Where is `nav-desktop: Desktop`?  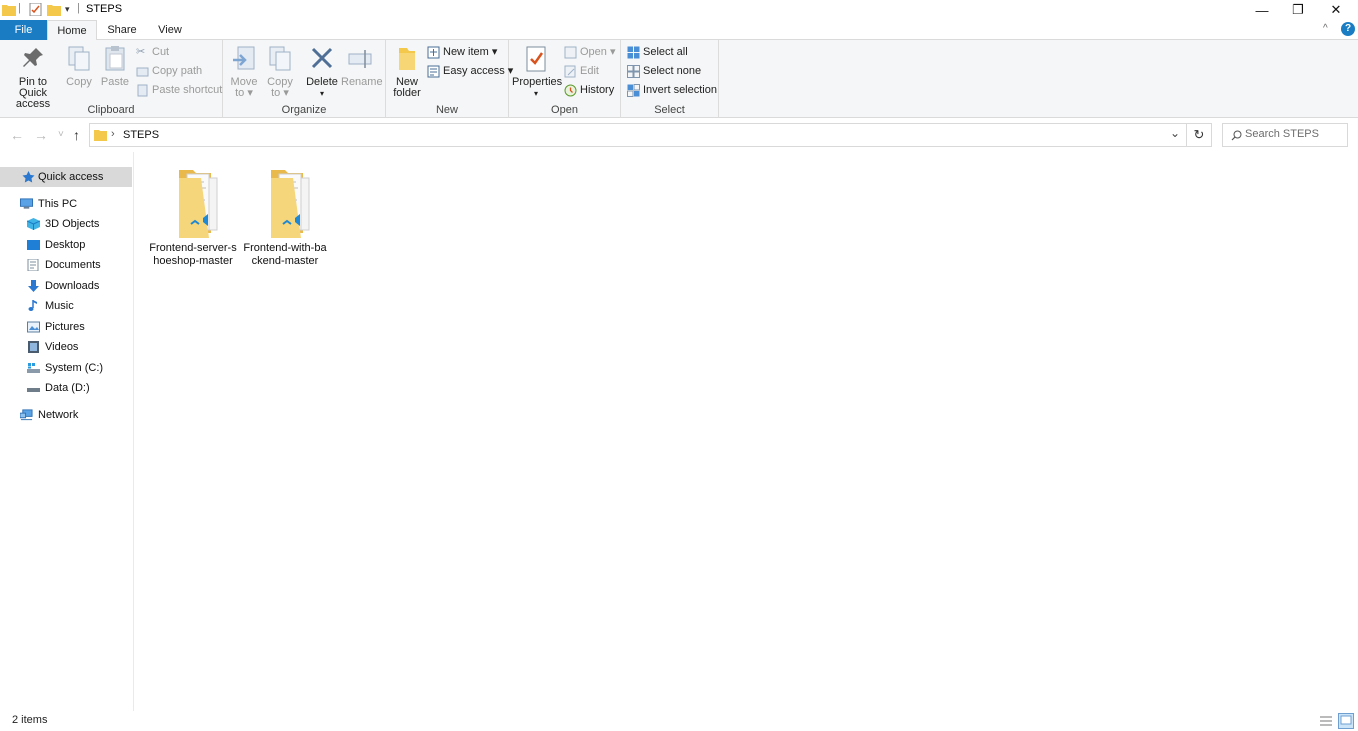
nav-desktop: Desktop is located at coordinates (66, 245).